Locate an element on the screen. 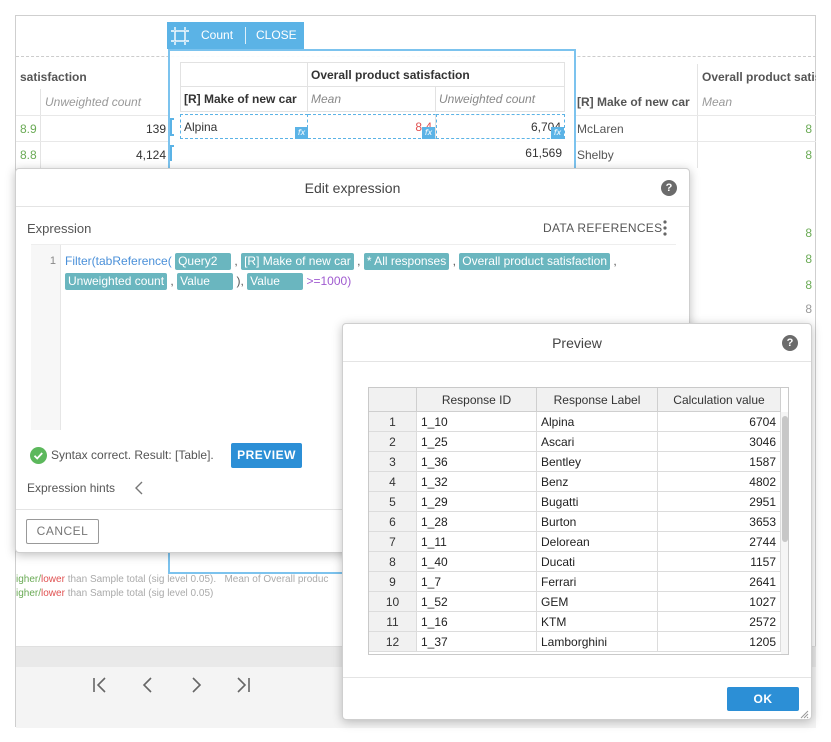 The image size is (831, 742). data-reference-chip: Overall product satisfaction is located at coordinates (534, 262).